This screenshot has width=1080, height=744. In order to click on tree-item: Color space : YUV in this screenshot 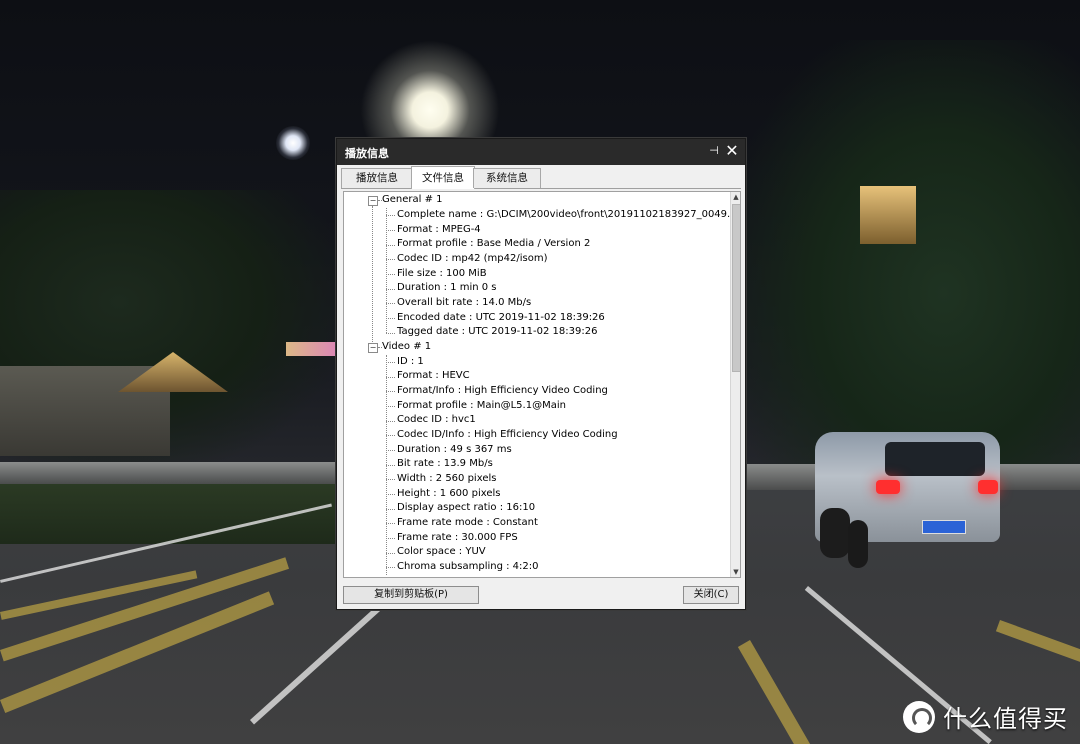, I will do `click(441, 552)`.